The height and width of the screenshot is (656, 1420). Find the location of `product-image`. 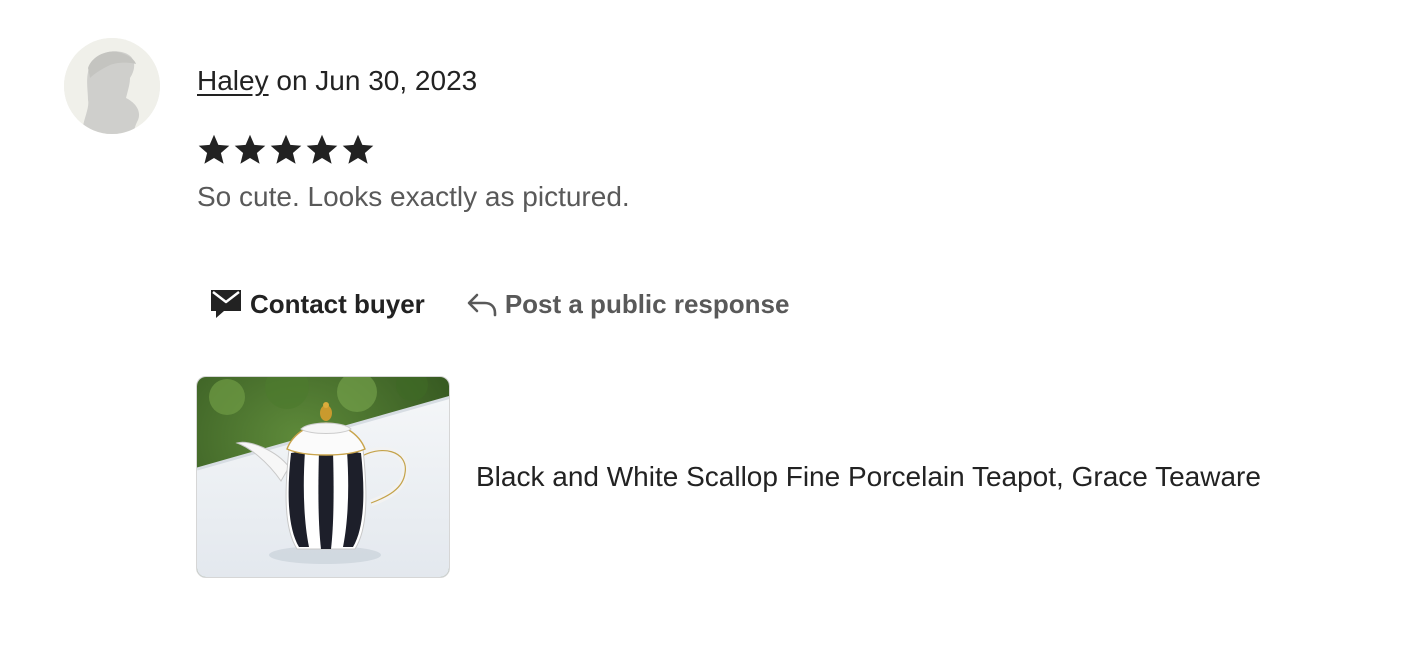

product-image is located at coordinates (323, 477).